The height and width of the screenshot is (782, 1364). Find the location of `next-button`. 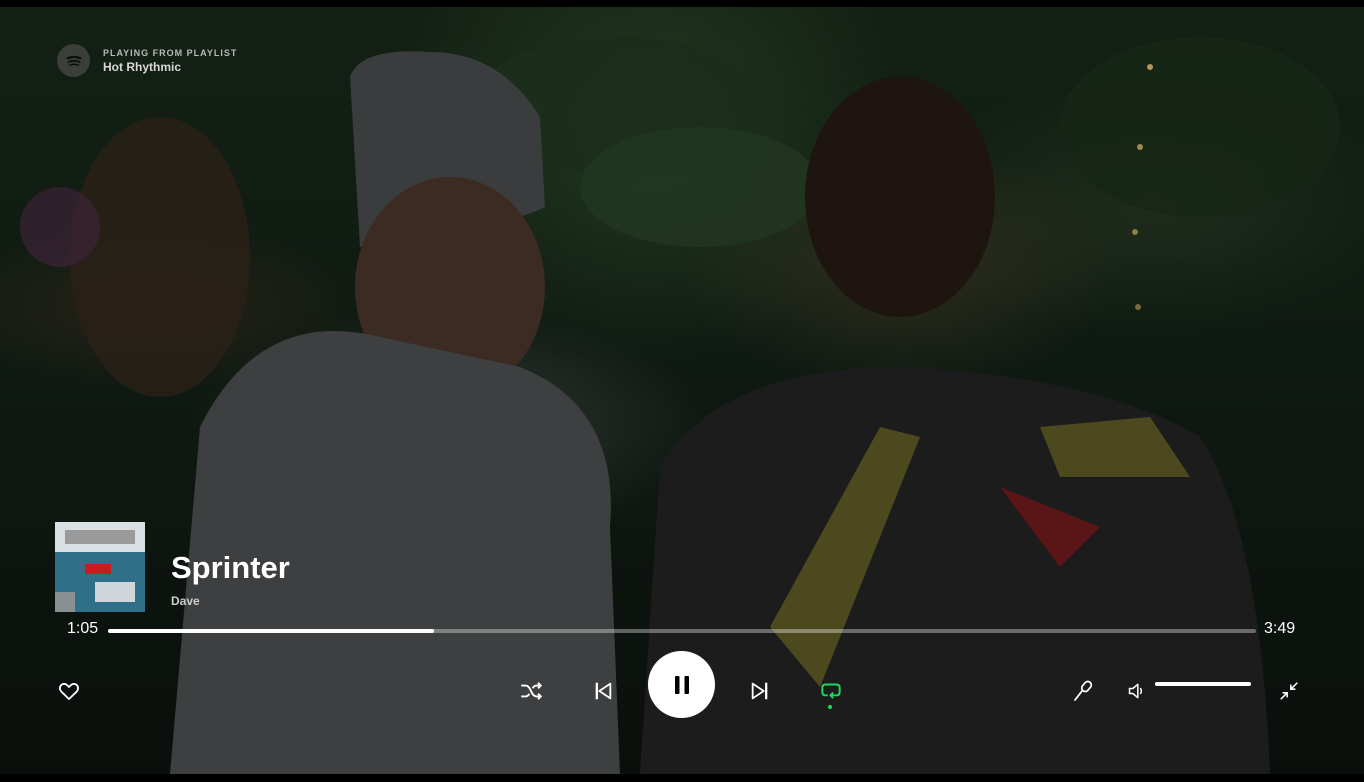

next-button is located at coordinates (760, 691).